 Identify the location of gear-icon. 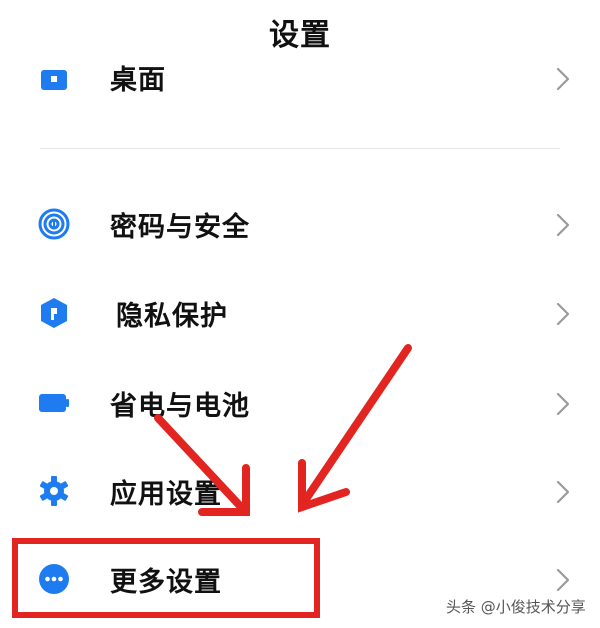
(54, 491).